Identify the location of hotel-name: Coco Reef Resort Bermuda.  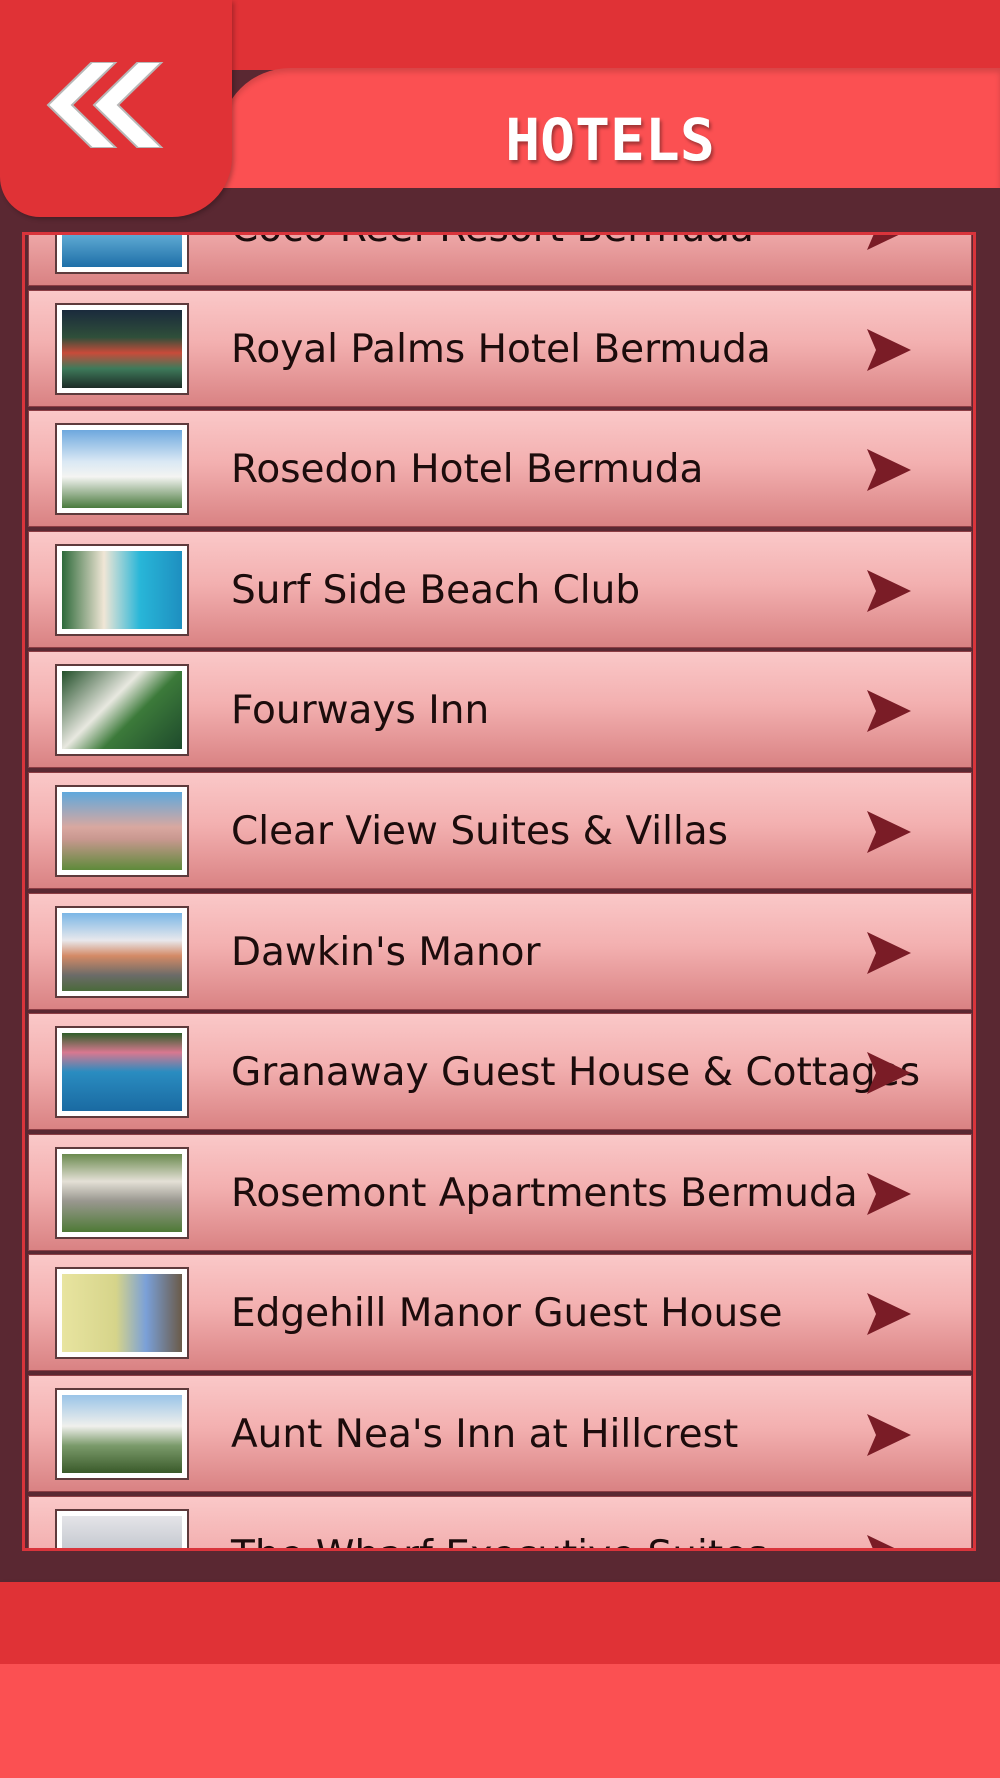
(492, 261).